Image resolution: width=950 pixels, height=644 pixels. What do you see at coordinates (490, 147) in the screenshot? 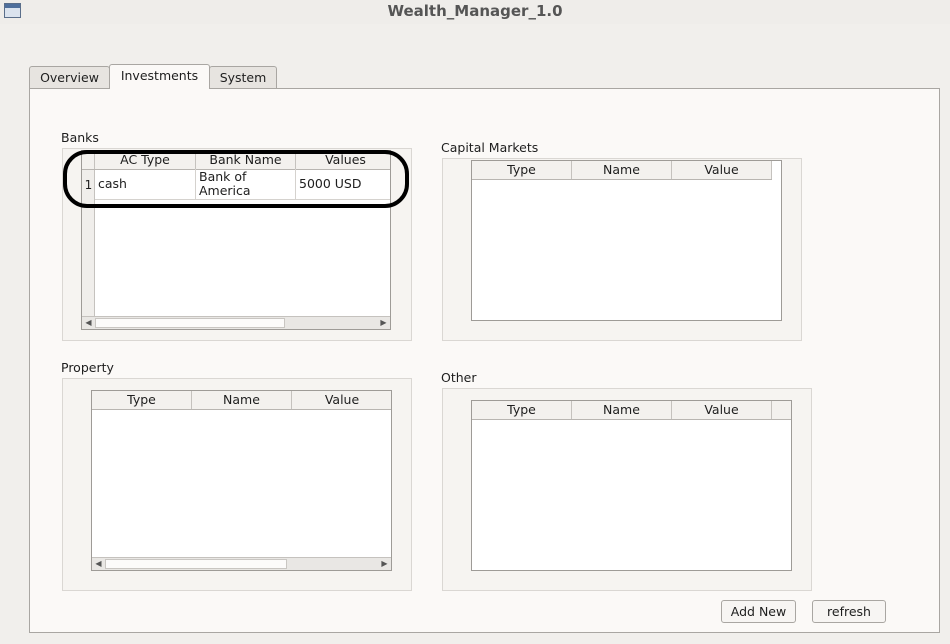
I see `capital-markets-label: Capital Markets` at bounding box center [490, 147].